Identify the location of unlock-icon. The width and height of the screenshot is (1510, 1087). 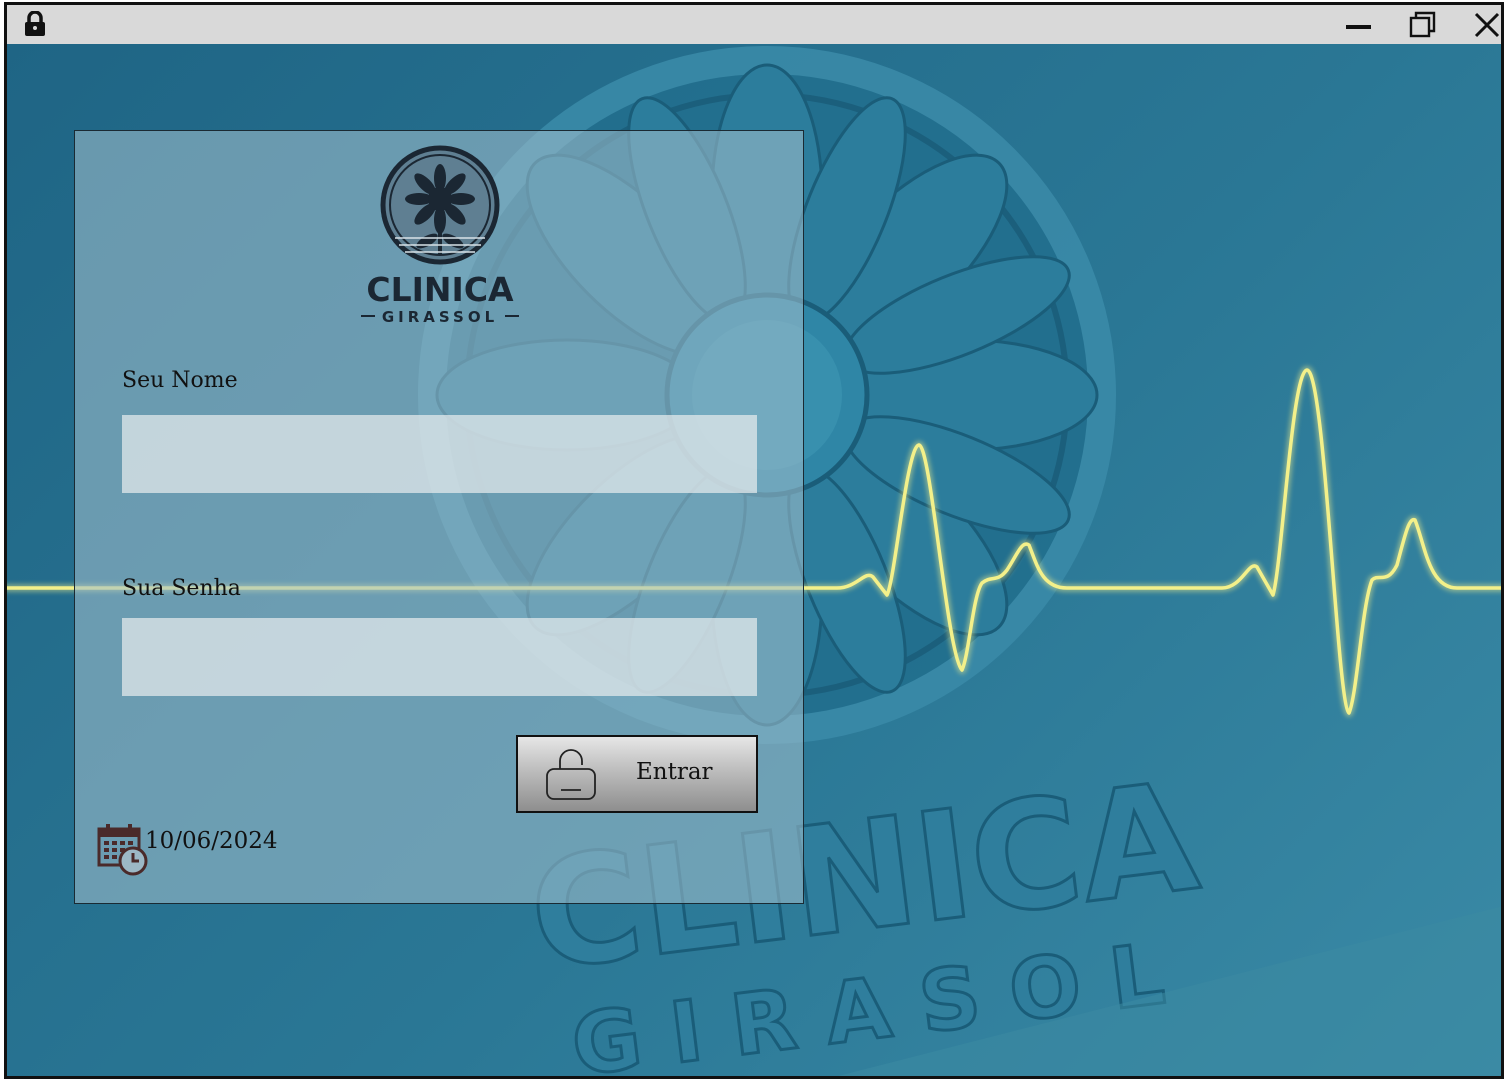
(572, 777).